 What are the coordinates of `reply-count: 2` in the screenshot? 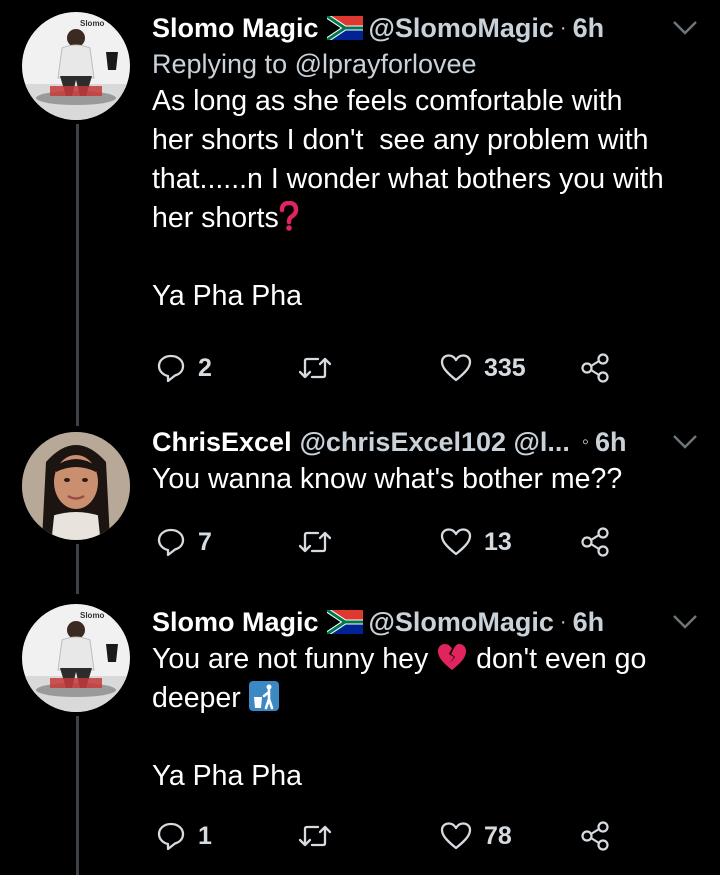 It's located at (205, 367).